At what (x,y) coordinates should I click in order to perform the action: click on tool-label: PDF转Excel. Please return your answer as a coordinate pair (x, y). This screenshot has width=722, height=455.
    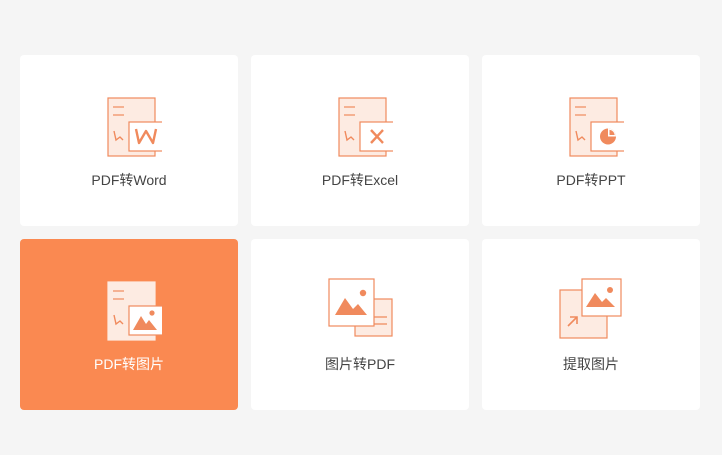
    Looking at the image, I should click on (360, 180).